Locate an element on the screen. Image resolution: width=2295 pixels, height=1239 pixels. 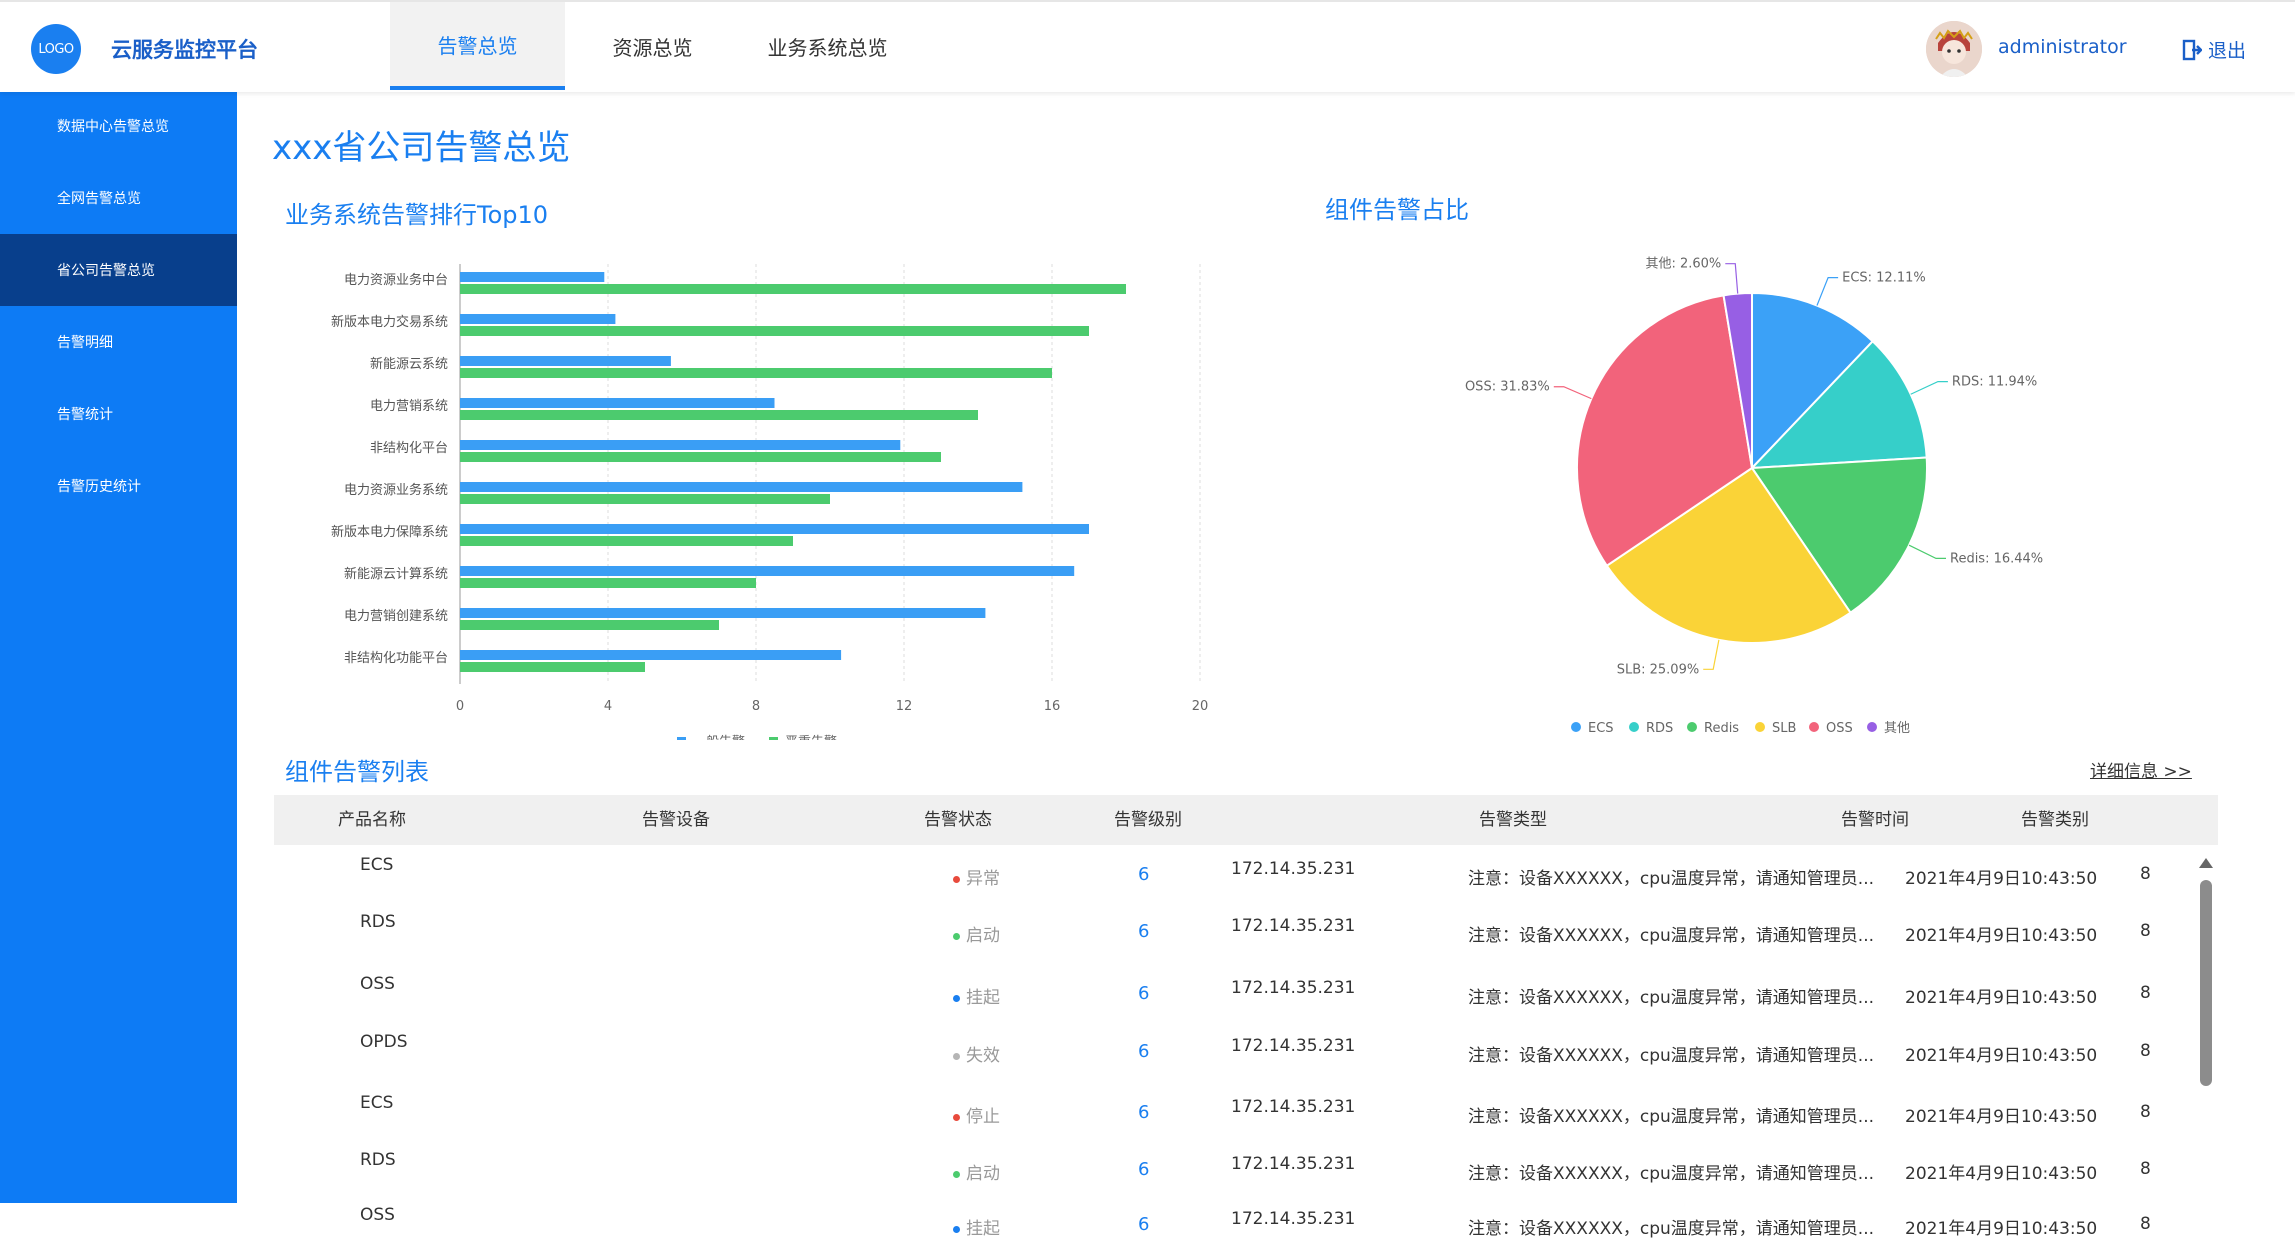
legend-swatch is located at coordinates (681, 738).